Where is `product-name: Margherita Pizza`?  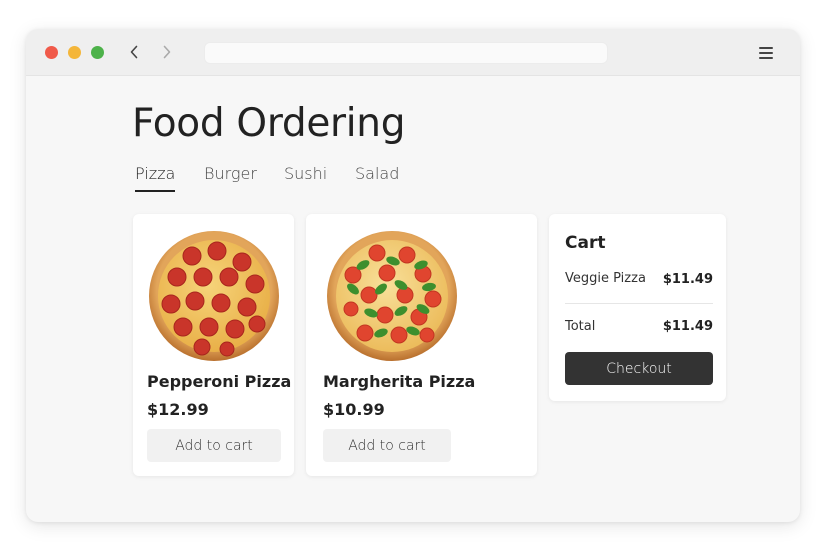
product-name: Margherita Pizza is located at coordinates (399, 381).